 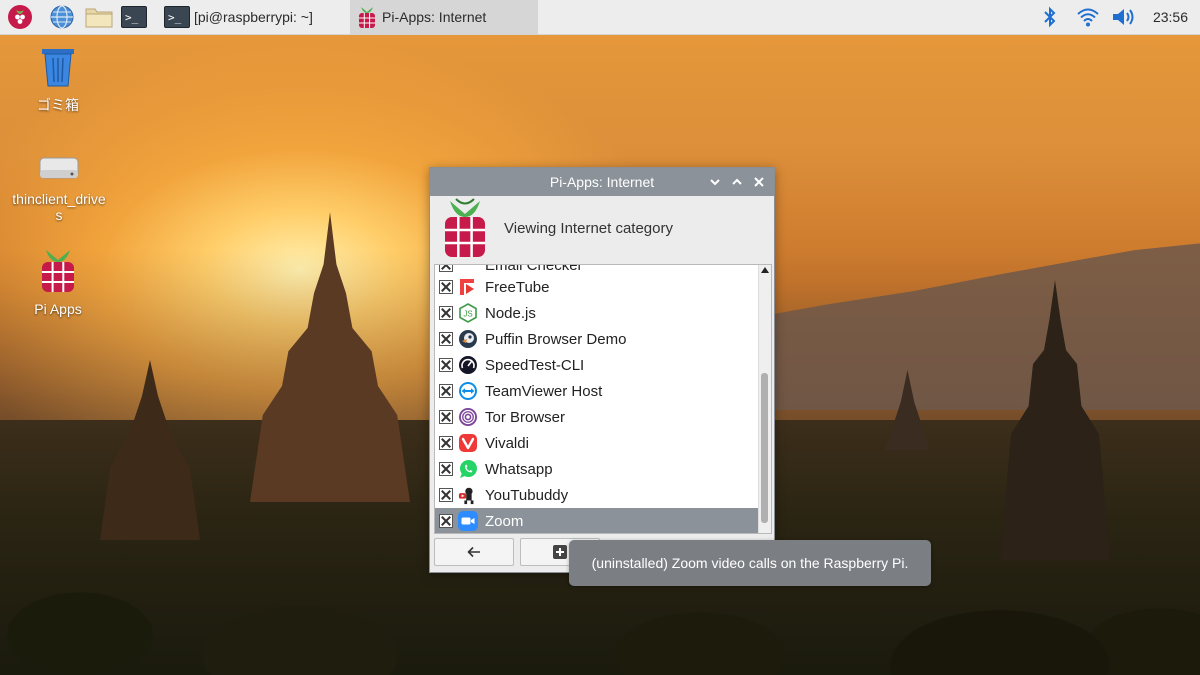 I want to click on app-name: Node.js, so click(x=510, y=313).